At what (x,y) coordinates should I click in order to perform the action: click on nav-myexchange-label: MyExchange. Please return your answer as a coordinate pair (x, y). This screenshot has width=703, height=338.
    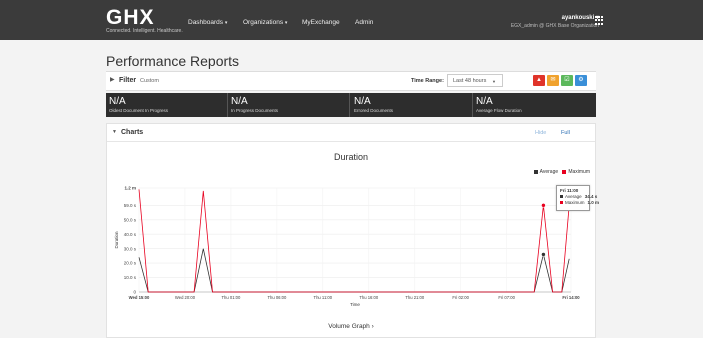
    Looking at the image, I should click on (321, 22).